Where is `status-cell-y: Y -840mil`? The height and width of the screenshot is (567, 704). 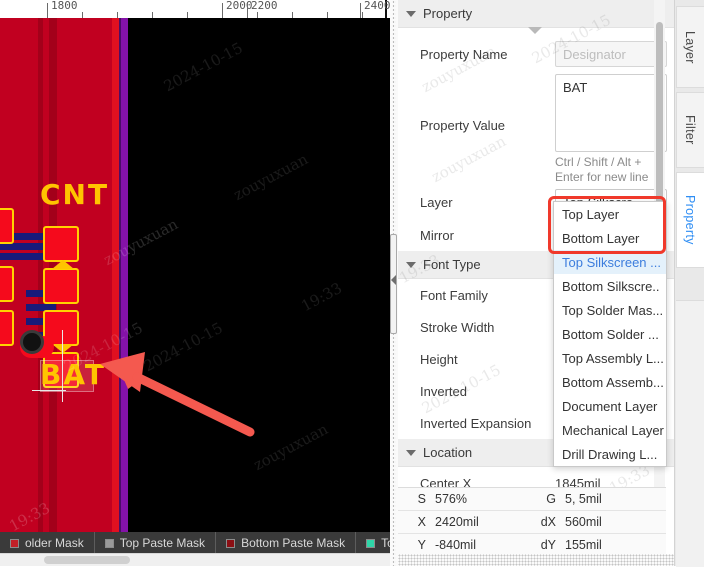
status-cell-y: Y -840mil is located at coordinates (466, 545).